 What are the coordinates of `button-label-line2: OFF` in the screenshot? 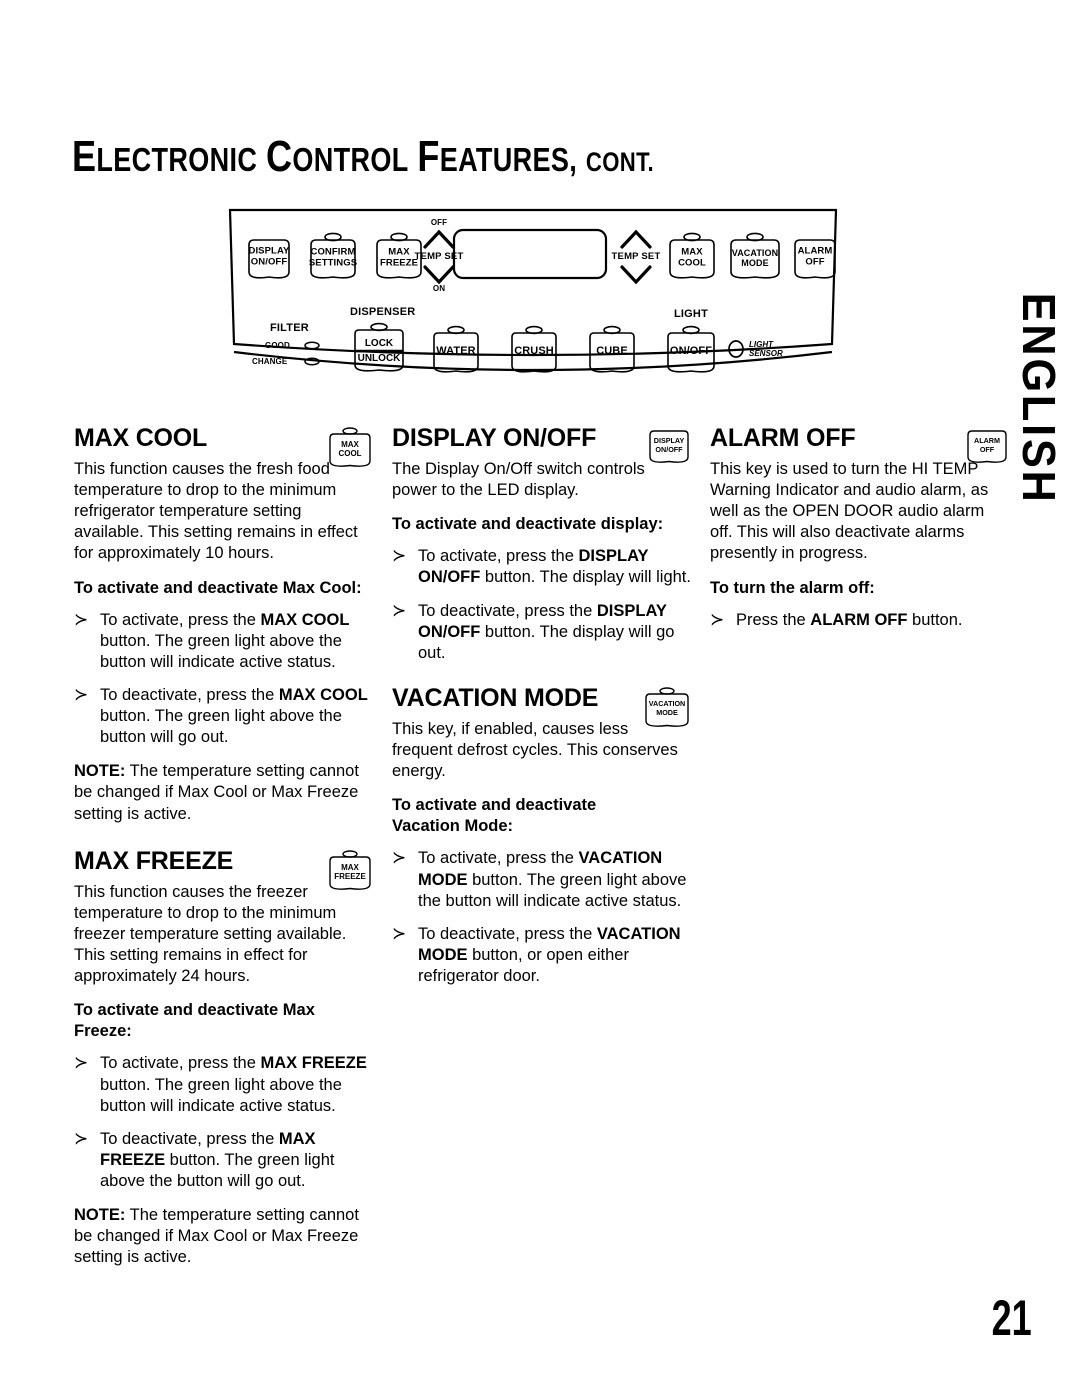 It's located at (815, 261).